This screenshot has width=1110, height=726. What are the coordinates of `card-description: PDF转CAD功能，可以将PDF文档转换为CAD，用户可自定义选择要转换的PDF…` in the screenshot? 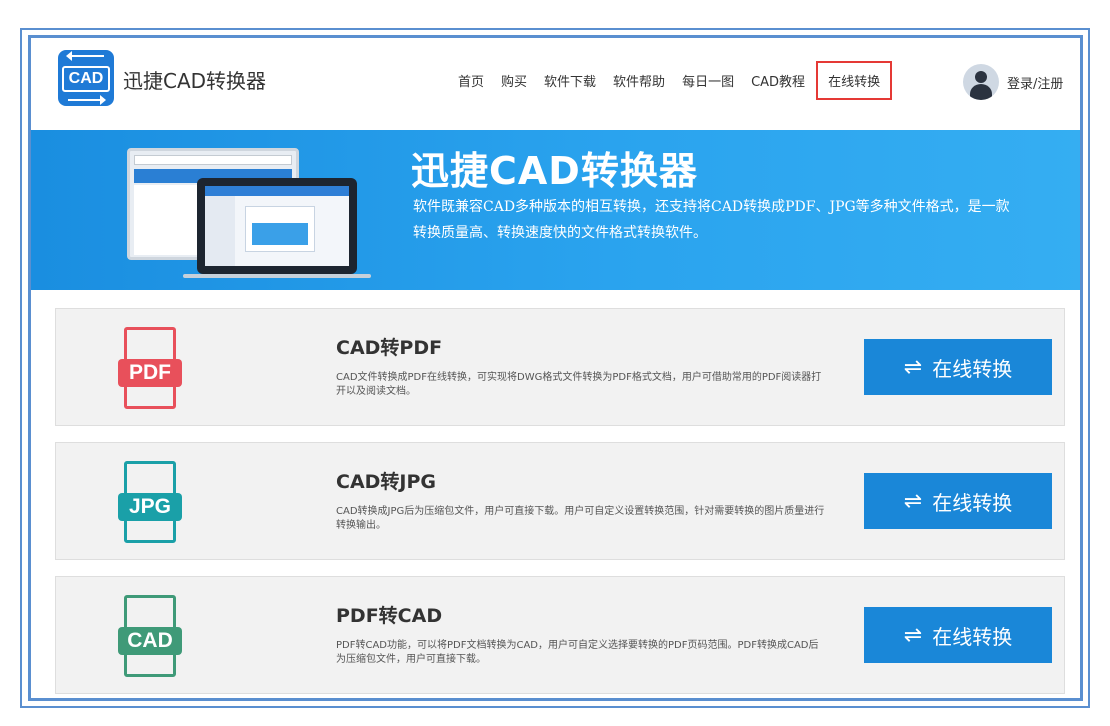 It's located at (577, 652).